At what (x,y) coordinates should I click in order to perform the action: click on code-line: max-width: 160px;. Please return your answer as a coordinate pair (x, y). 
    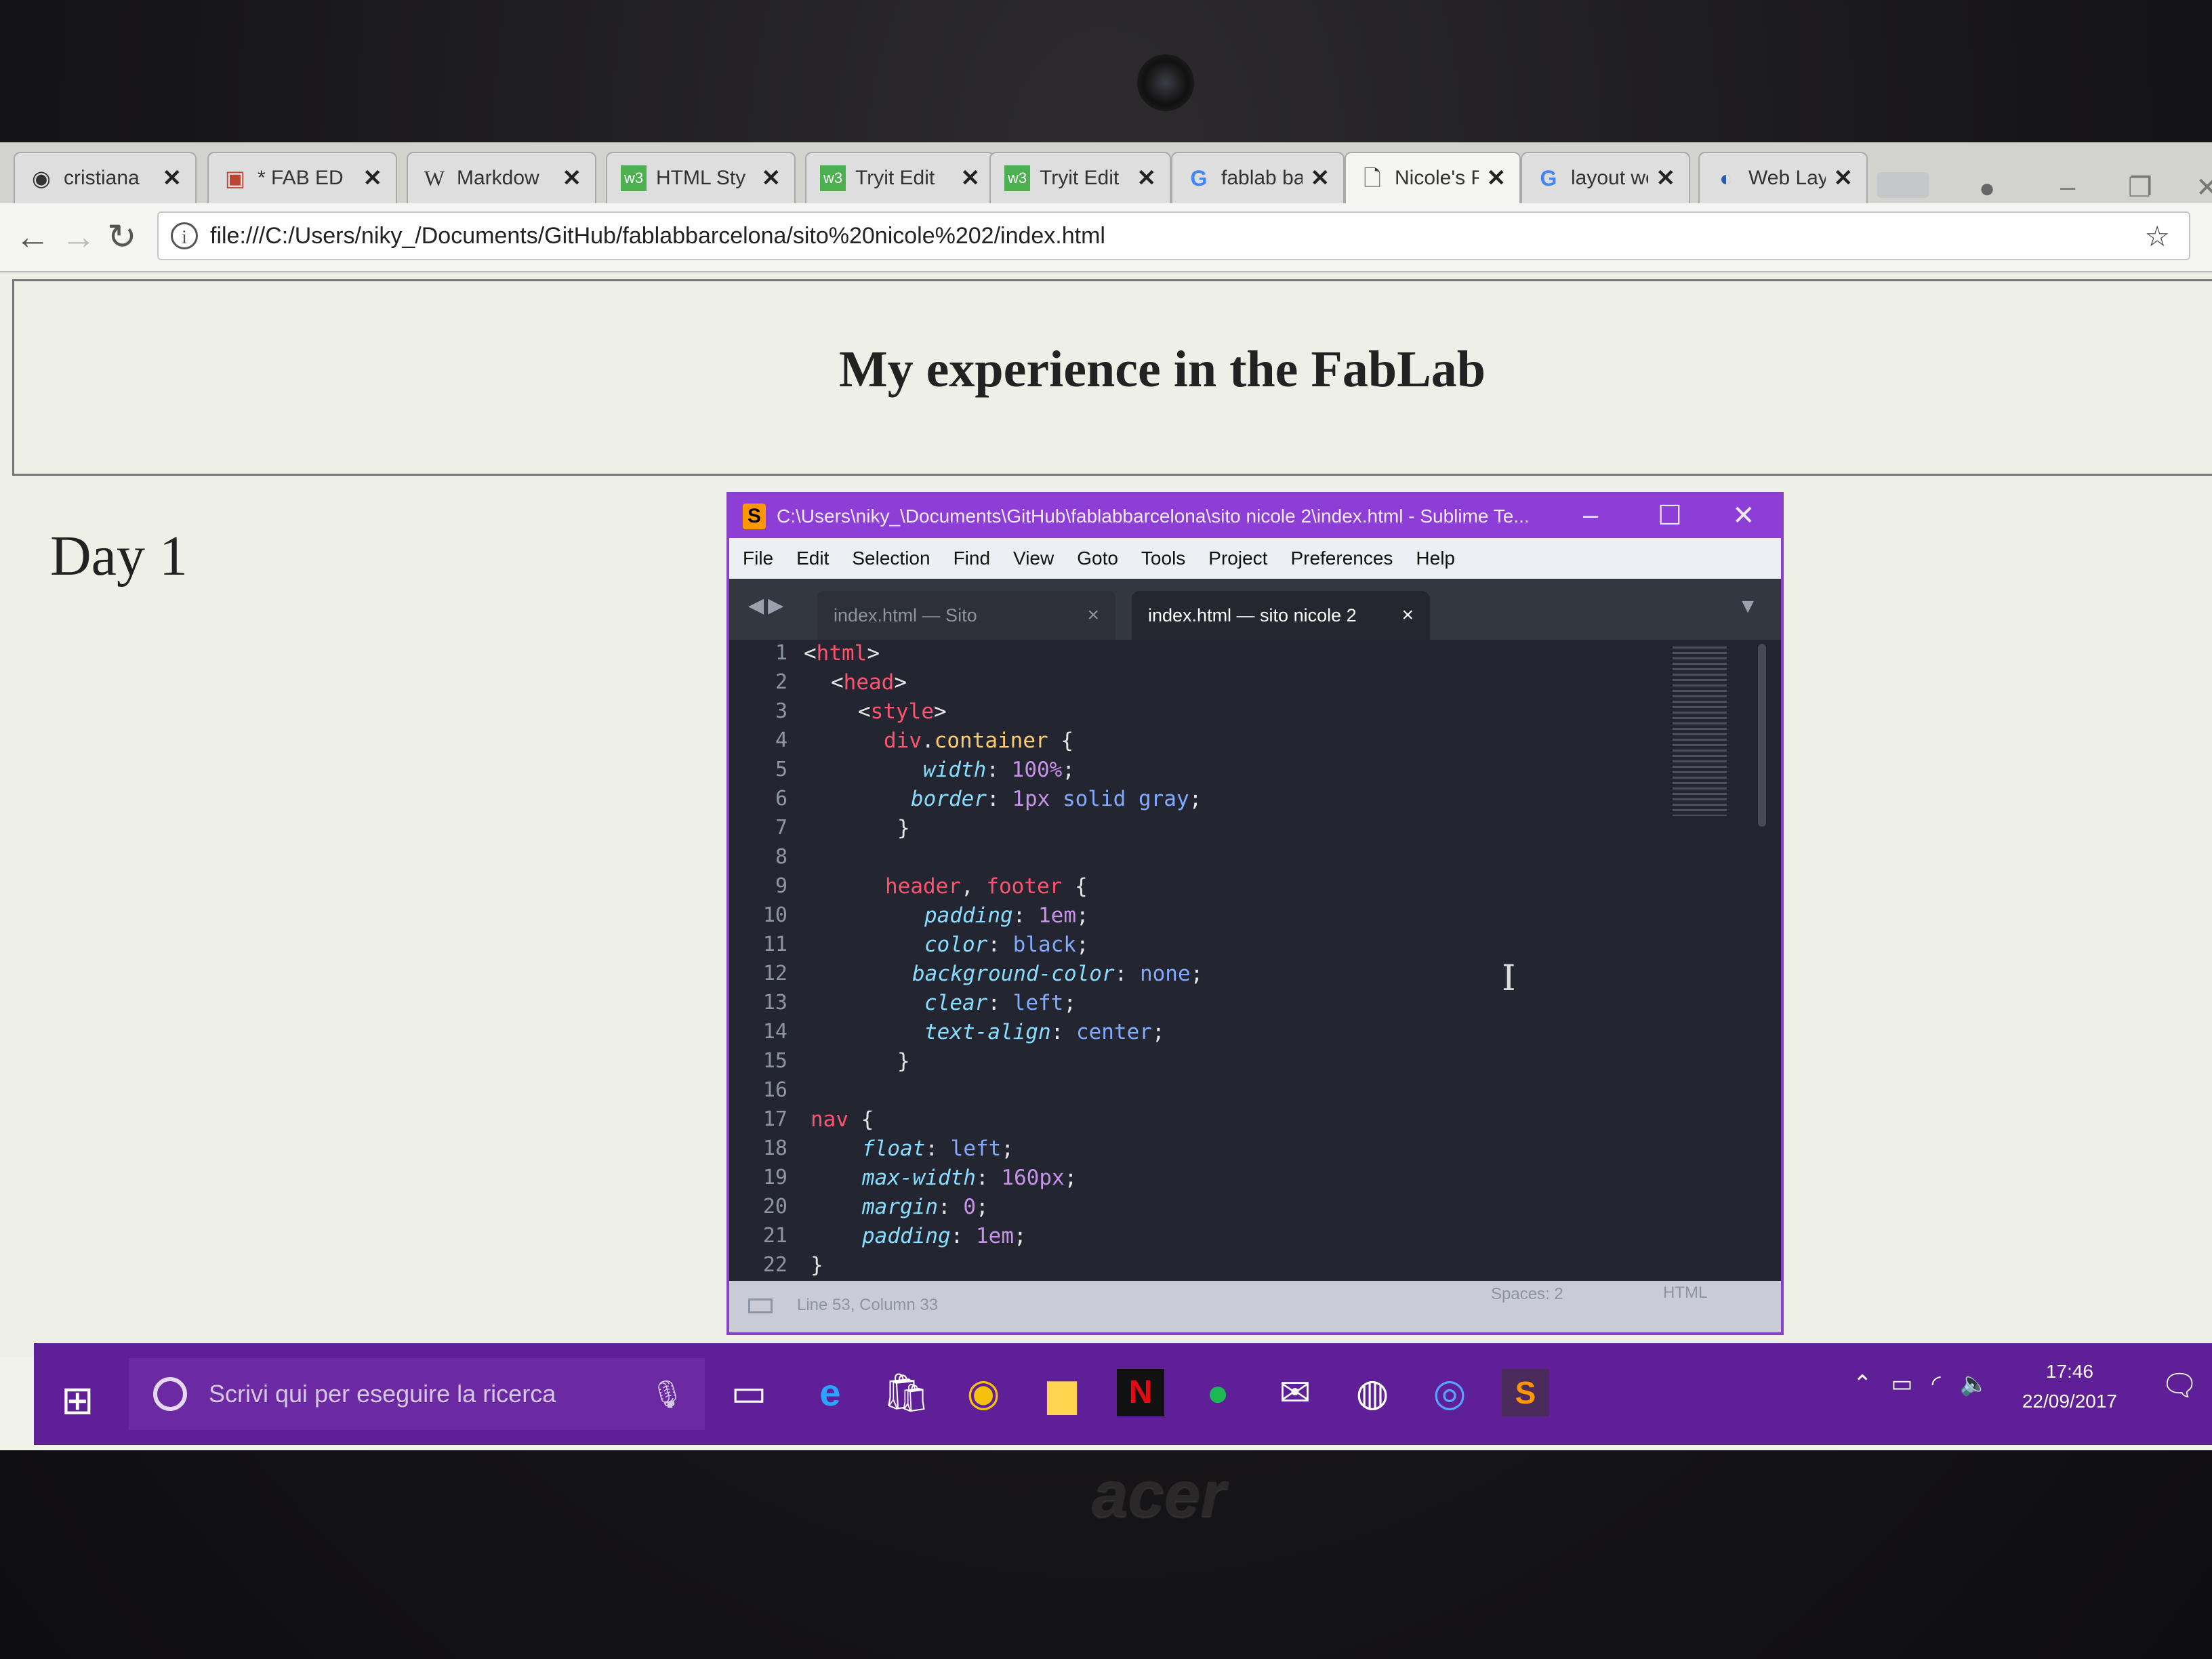
    Looking at the image, I should click on (970, 1178).